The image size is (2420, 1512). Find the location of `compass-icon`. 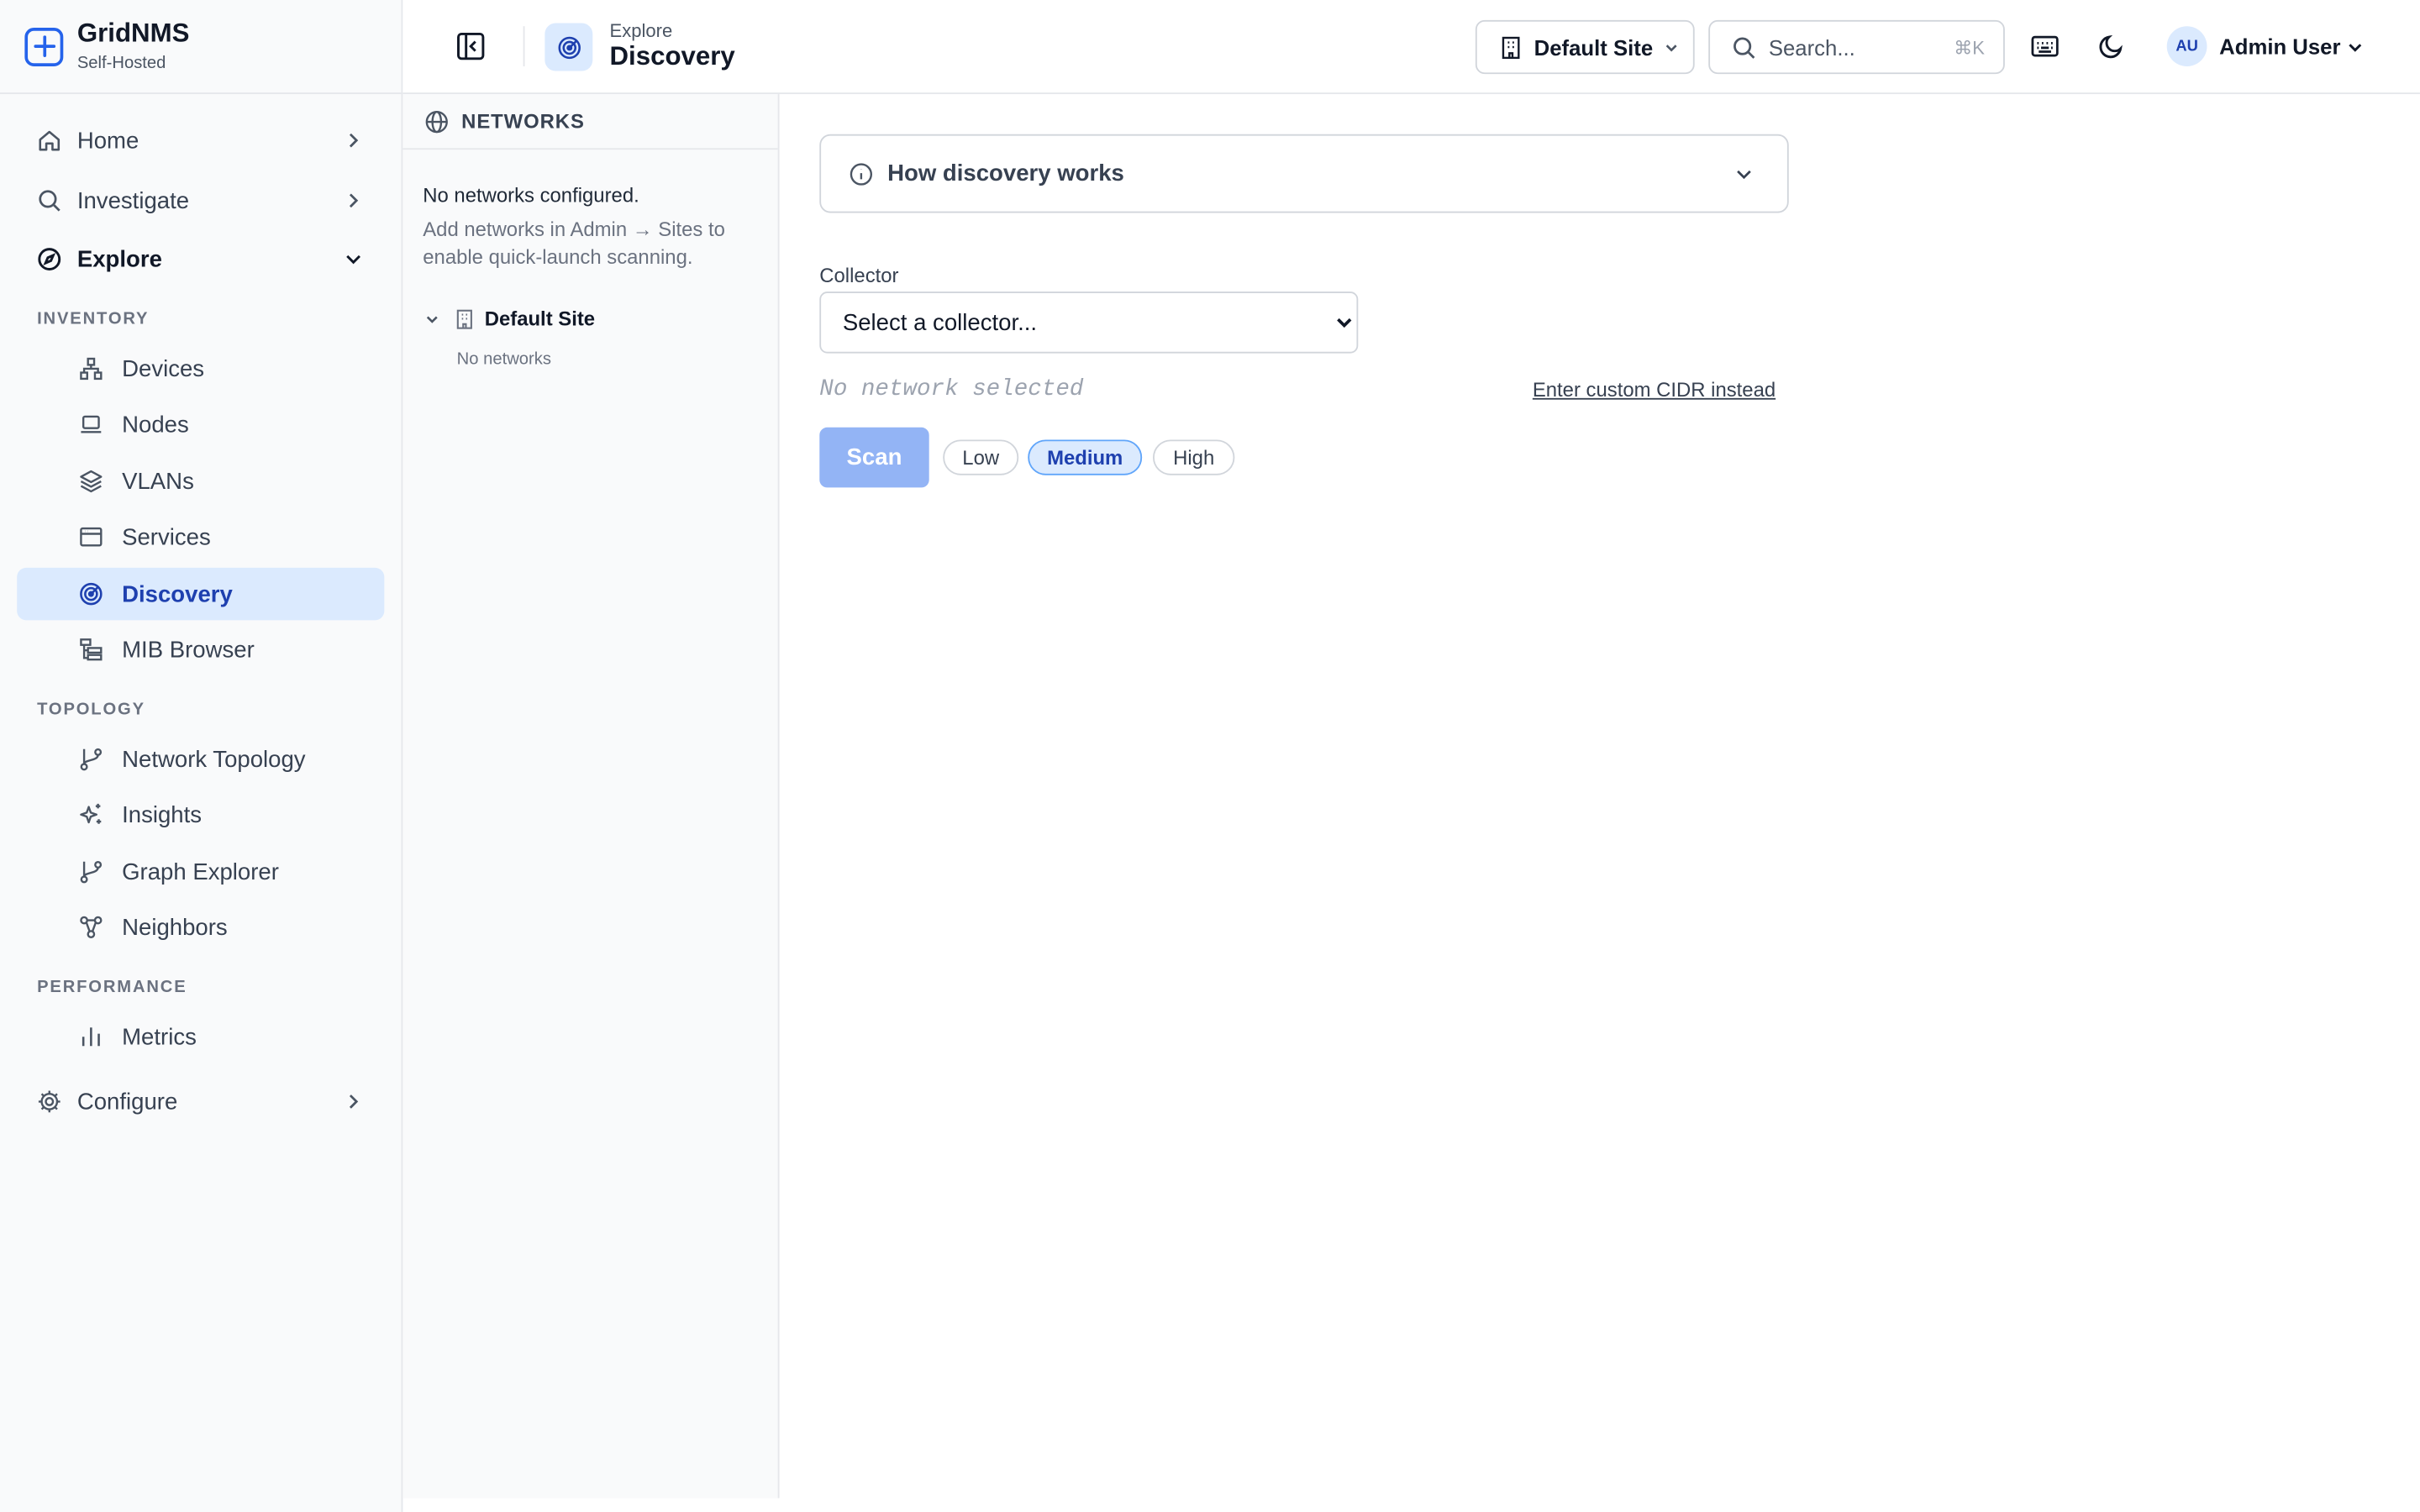

compass-icon is located at coordinates (50, 259).